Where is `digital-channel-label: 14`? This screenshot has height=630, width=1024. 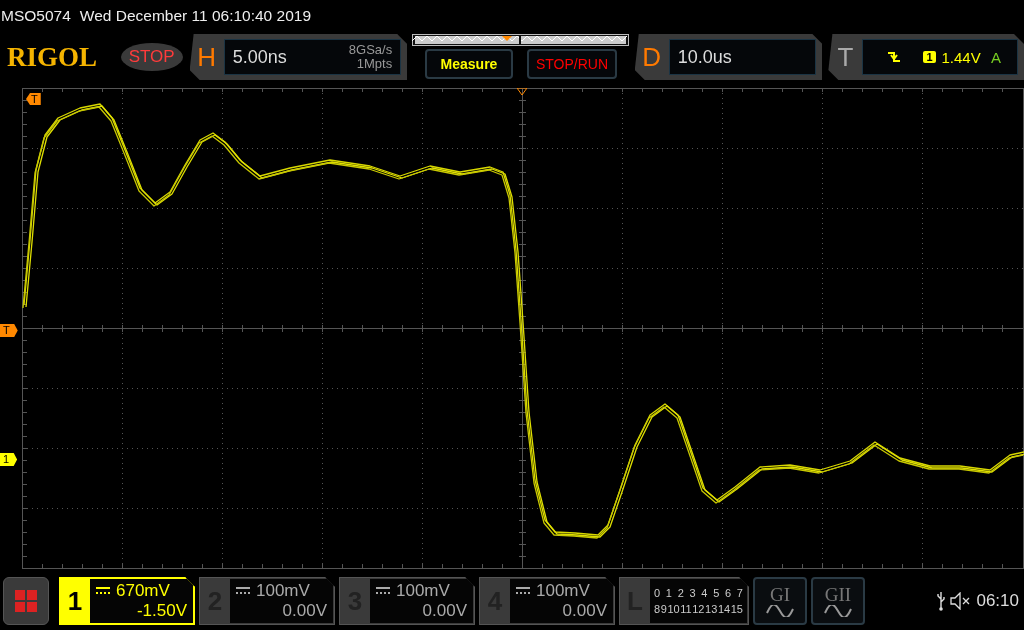
digital-channel-label: 14 is located at coordinates (724, 609).